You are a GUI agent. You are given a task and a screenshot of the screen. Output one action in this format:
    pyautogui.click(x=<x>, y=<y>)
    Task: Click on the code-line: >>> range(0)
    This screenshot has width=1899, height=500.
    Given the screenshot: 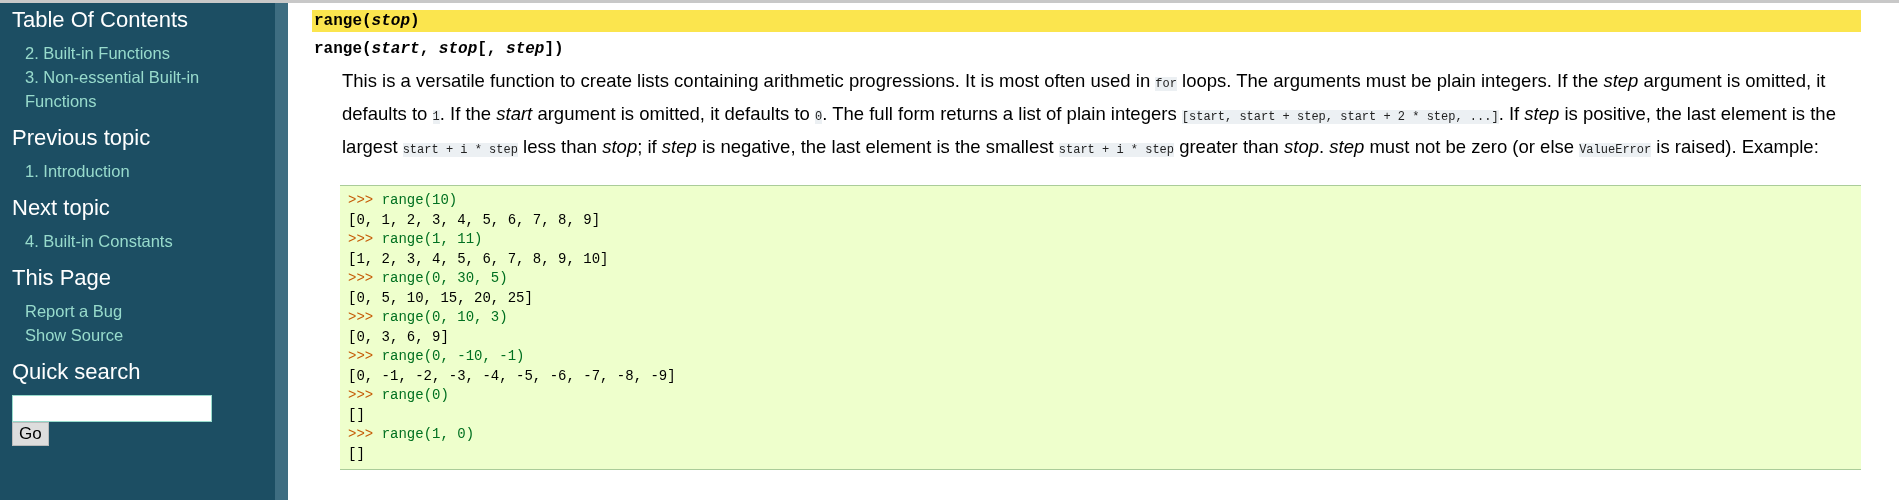 What is the action you would take?
    pyautogui.click(x=398, y=395)
    